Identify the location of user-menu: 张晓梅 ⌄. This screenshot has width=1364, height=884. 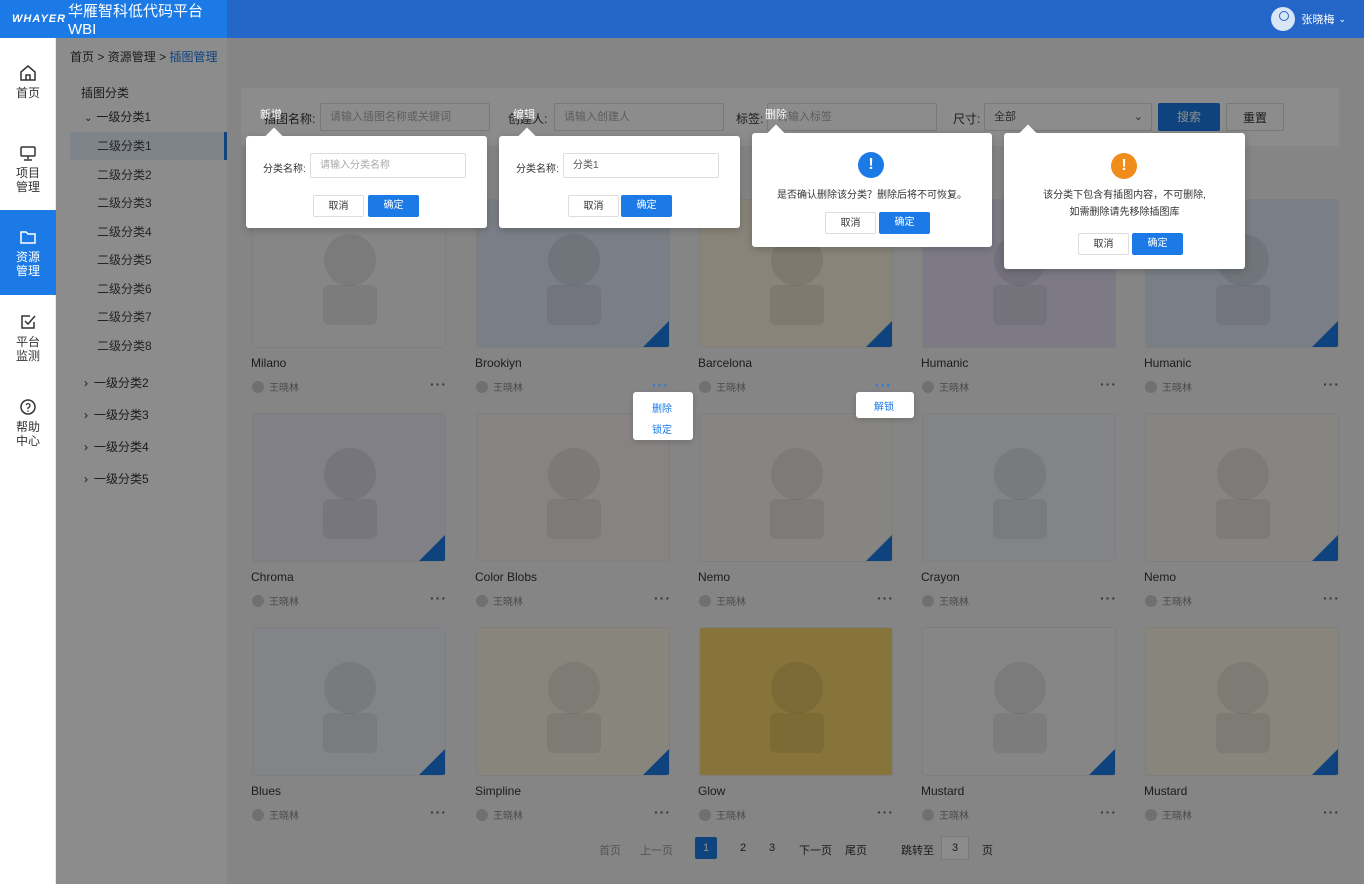
(1308, 19).